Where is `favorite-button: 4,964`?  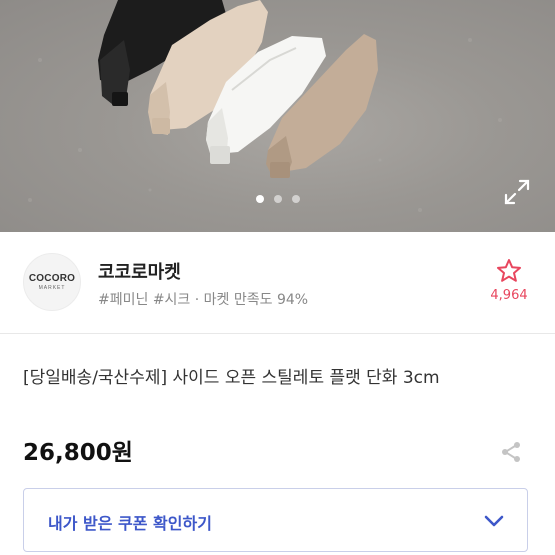
favorite-button: 4,964 is located at coordinates (509, 280).